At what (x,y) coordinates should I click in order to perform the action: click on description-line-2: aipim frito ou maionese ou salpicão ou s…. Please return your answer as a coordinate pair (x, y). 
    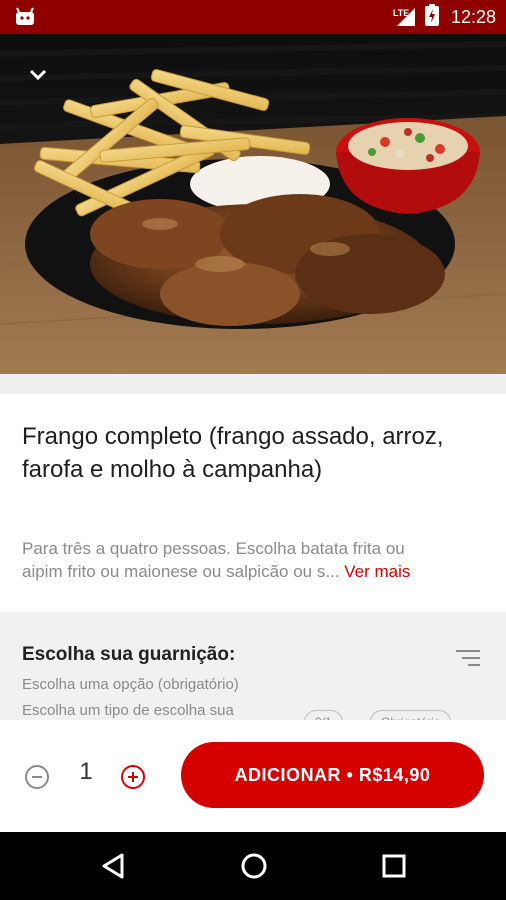
    Looking at the image, I should click on (255, 571).